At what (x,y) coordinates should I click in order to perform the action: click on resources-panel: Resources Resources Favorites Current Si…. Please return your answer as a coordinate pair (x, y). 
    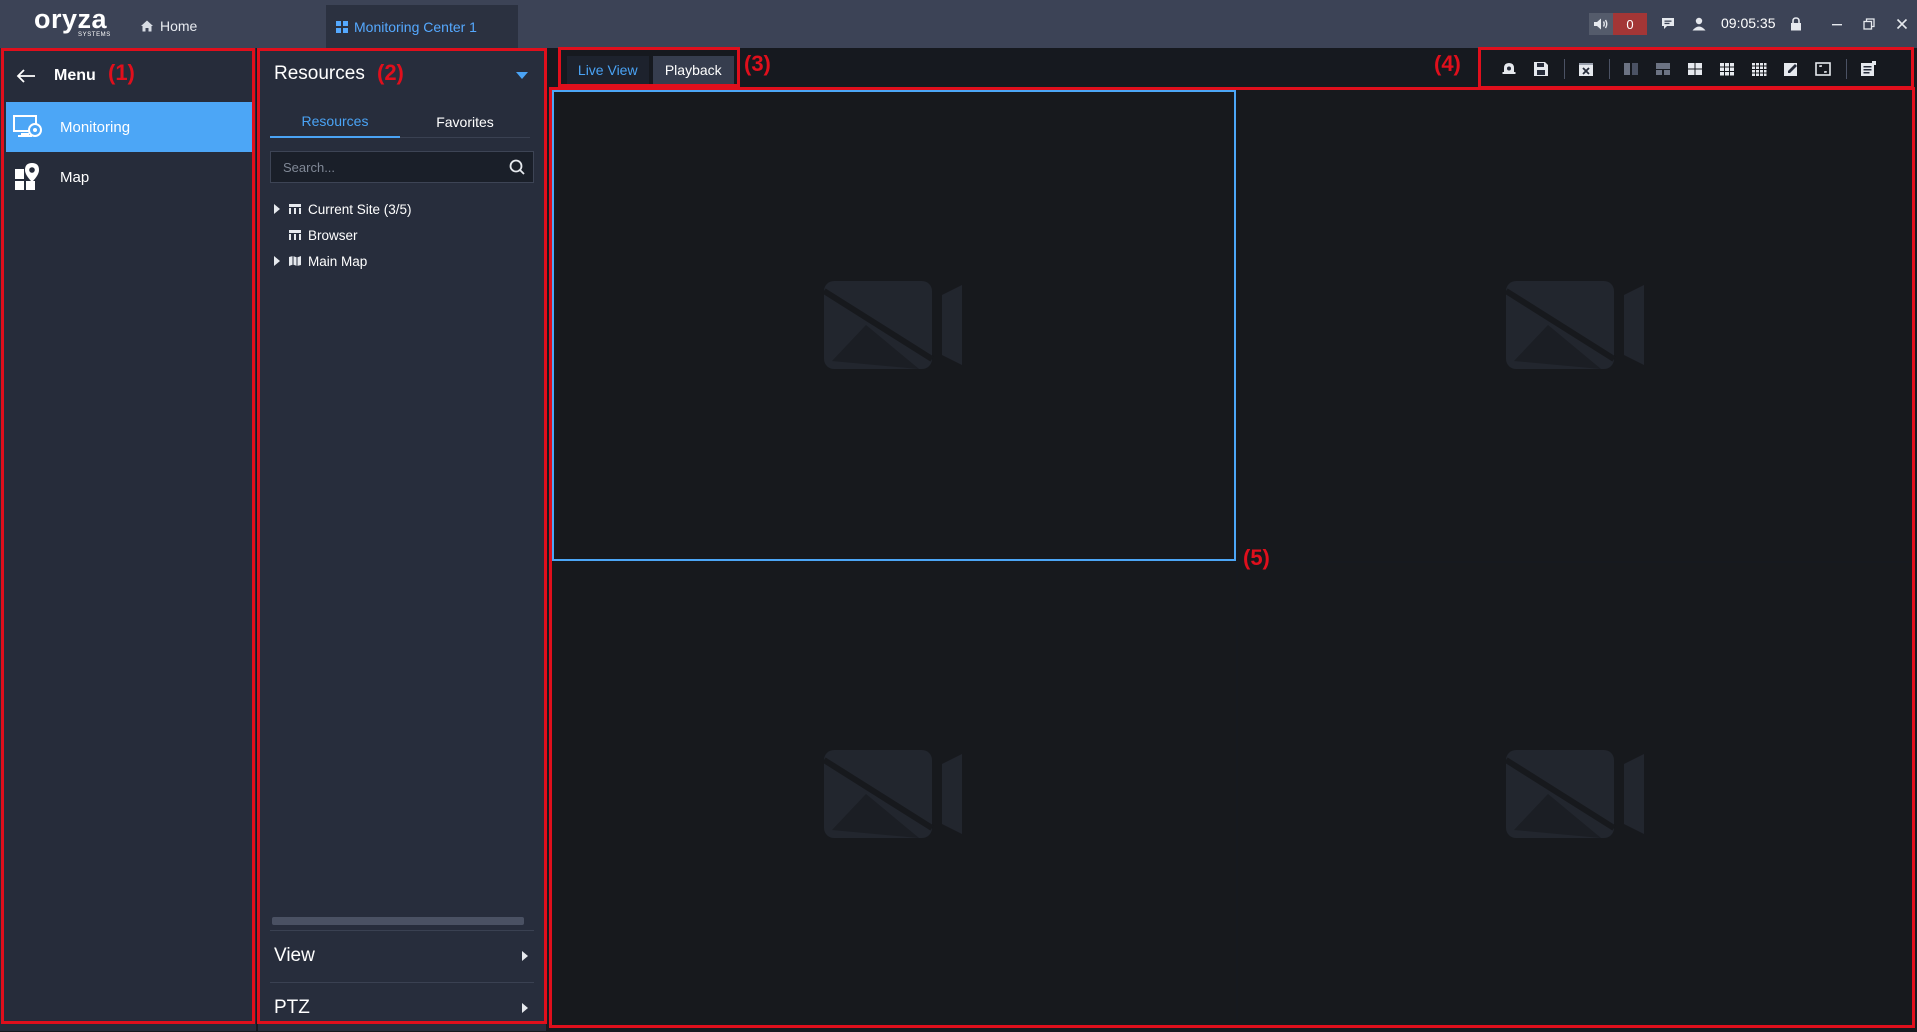
    Looking at the image, I should click on (402, 539).